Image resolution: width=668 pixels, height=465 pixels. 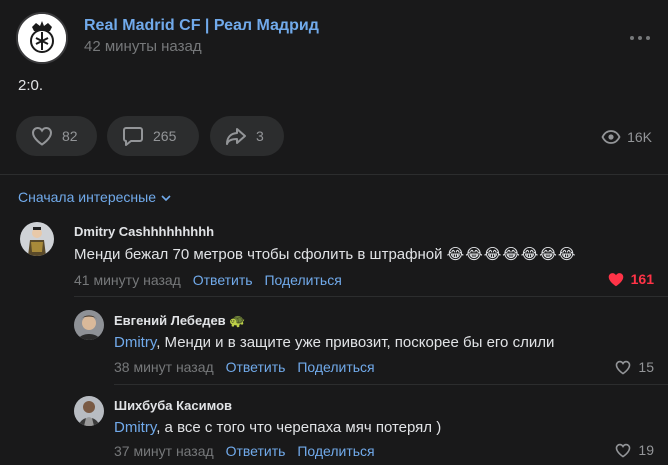 I want to click on community-avatar, so click(x=42, y=38).